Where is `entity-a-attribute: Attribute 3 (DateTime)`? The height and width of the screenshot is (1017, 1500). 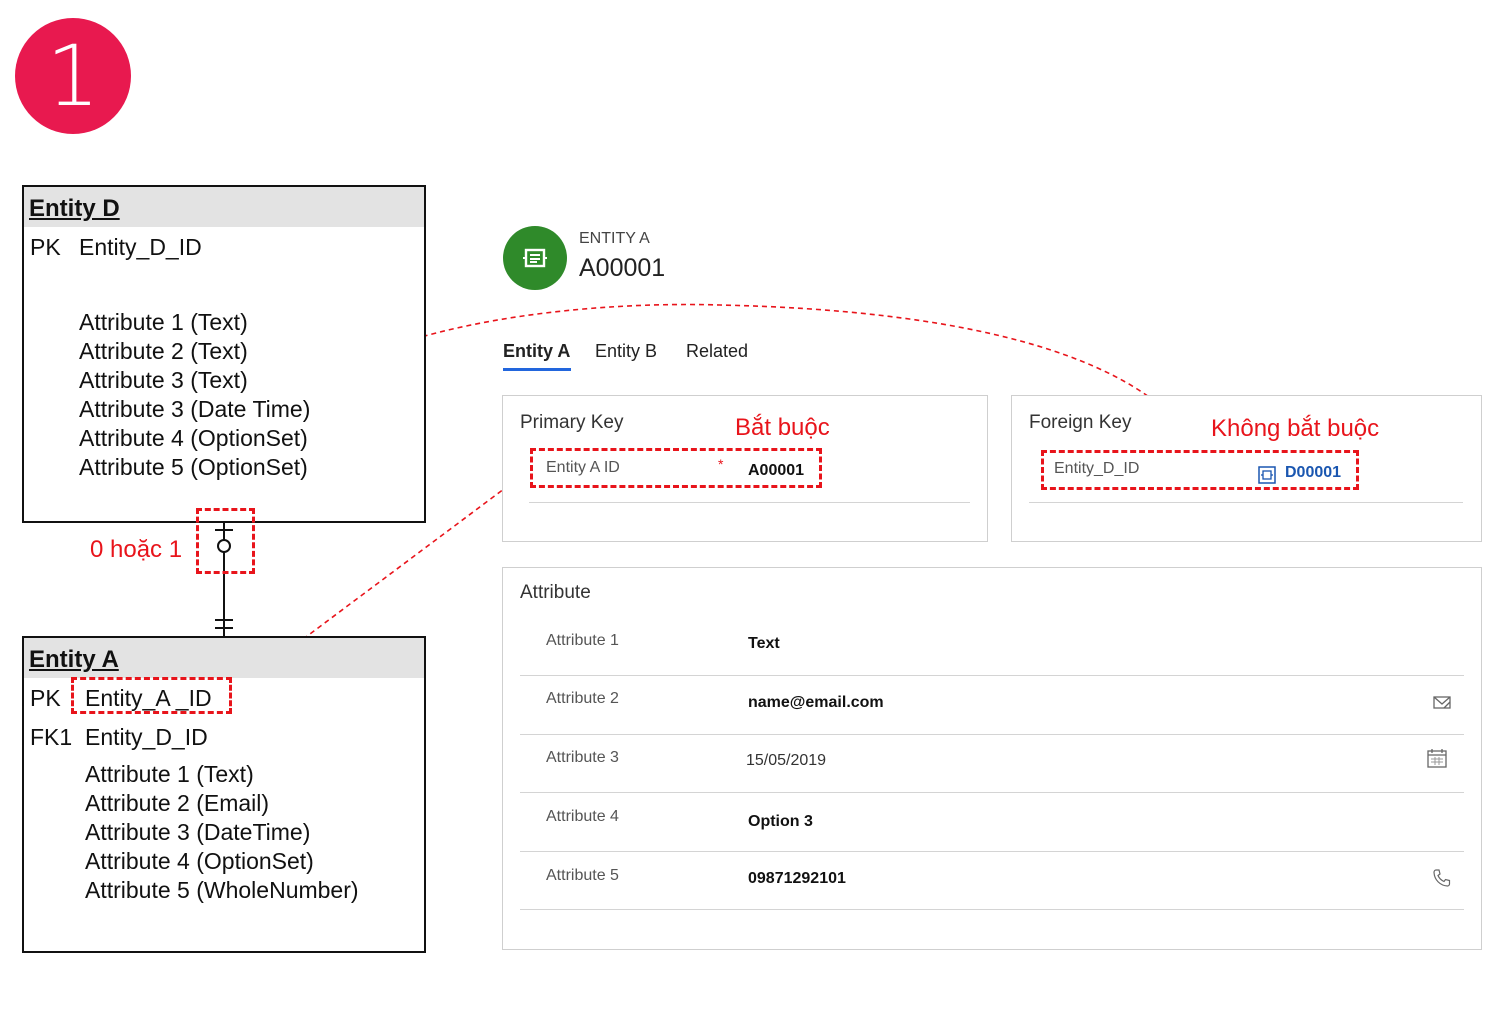
entity-a-attribute: Attribute 3 (DateTime) is located at coordinates (198, 832).